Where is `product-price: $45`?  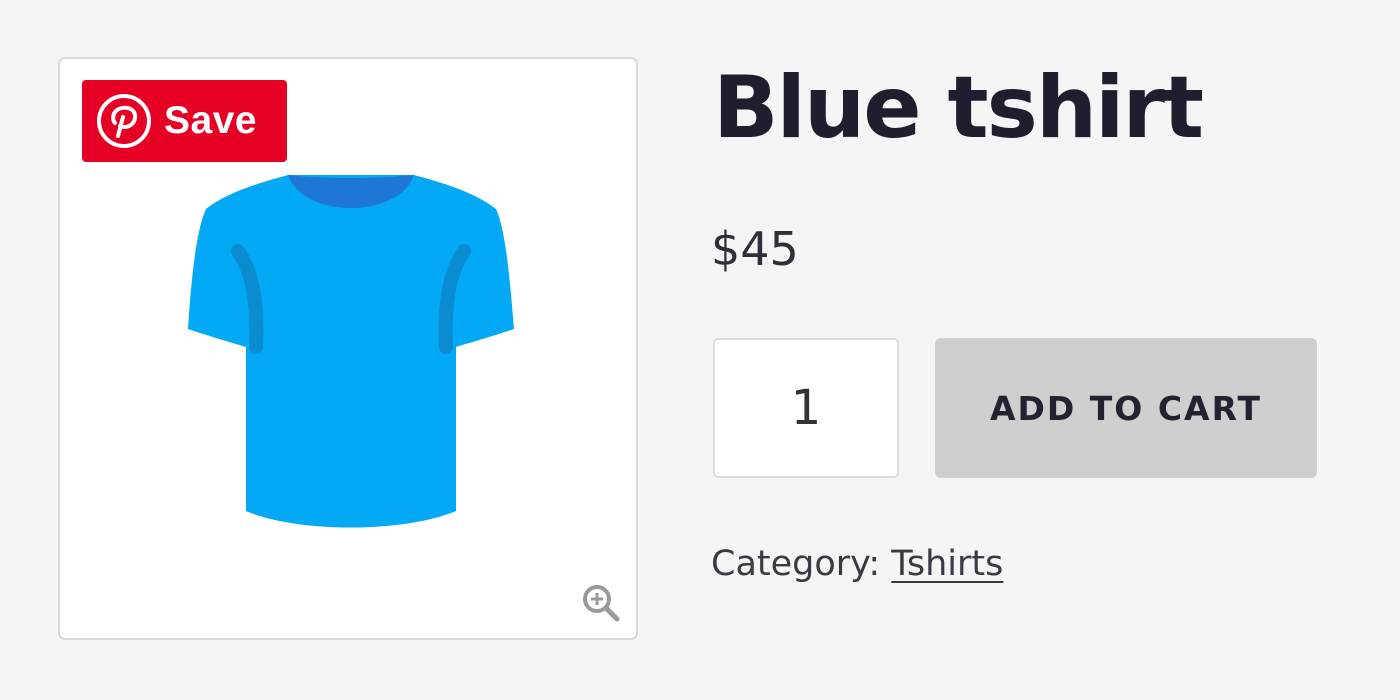 product-price: $45 is located at coordinates (755, 249).